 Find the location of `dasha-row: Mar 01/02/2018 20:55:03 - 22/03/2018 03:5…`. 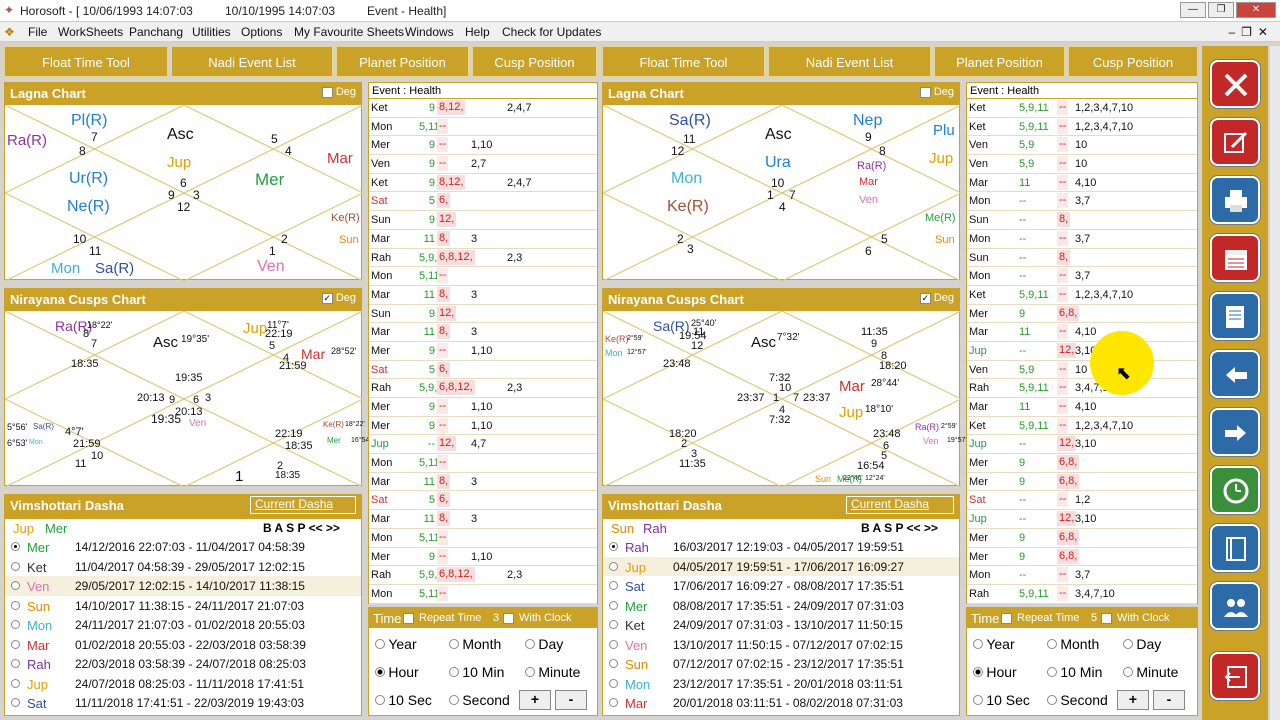

dasha-row: Mar 01/02/2018 20:55:03 - 22/03/2018 03:5… is located at coordinates (183, 645).